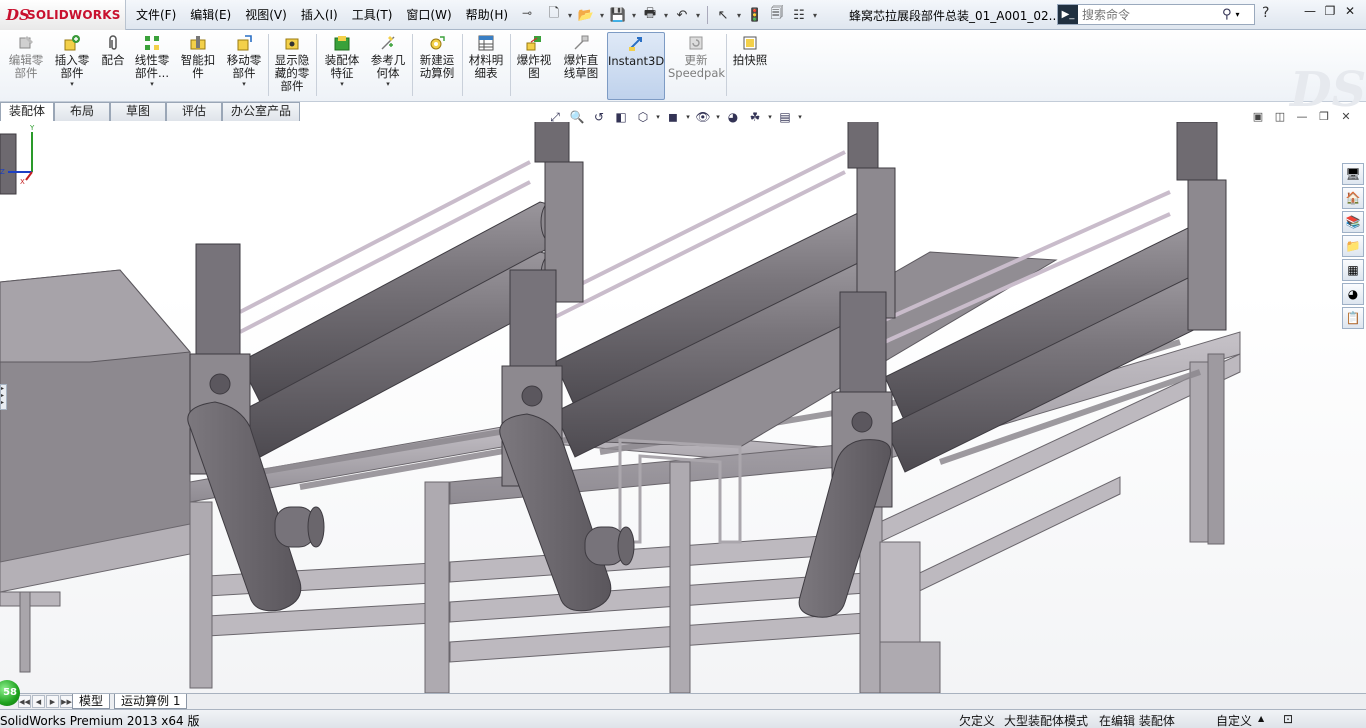  Describe the element at coordinates (1148, 14) in the screenshot. I see `search-input` at that location.